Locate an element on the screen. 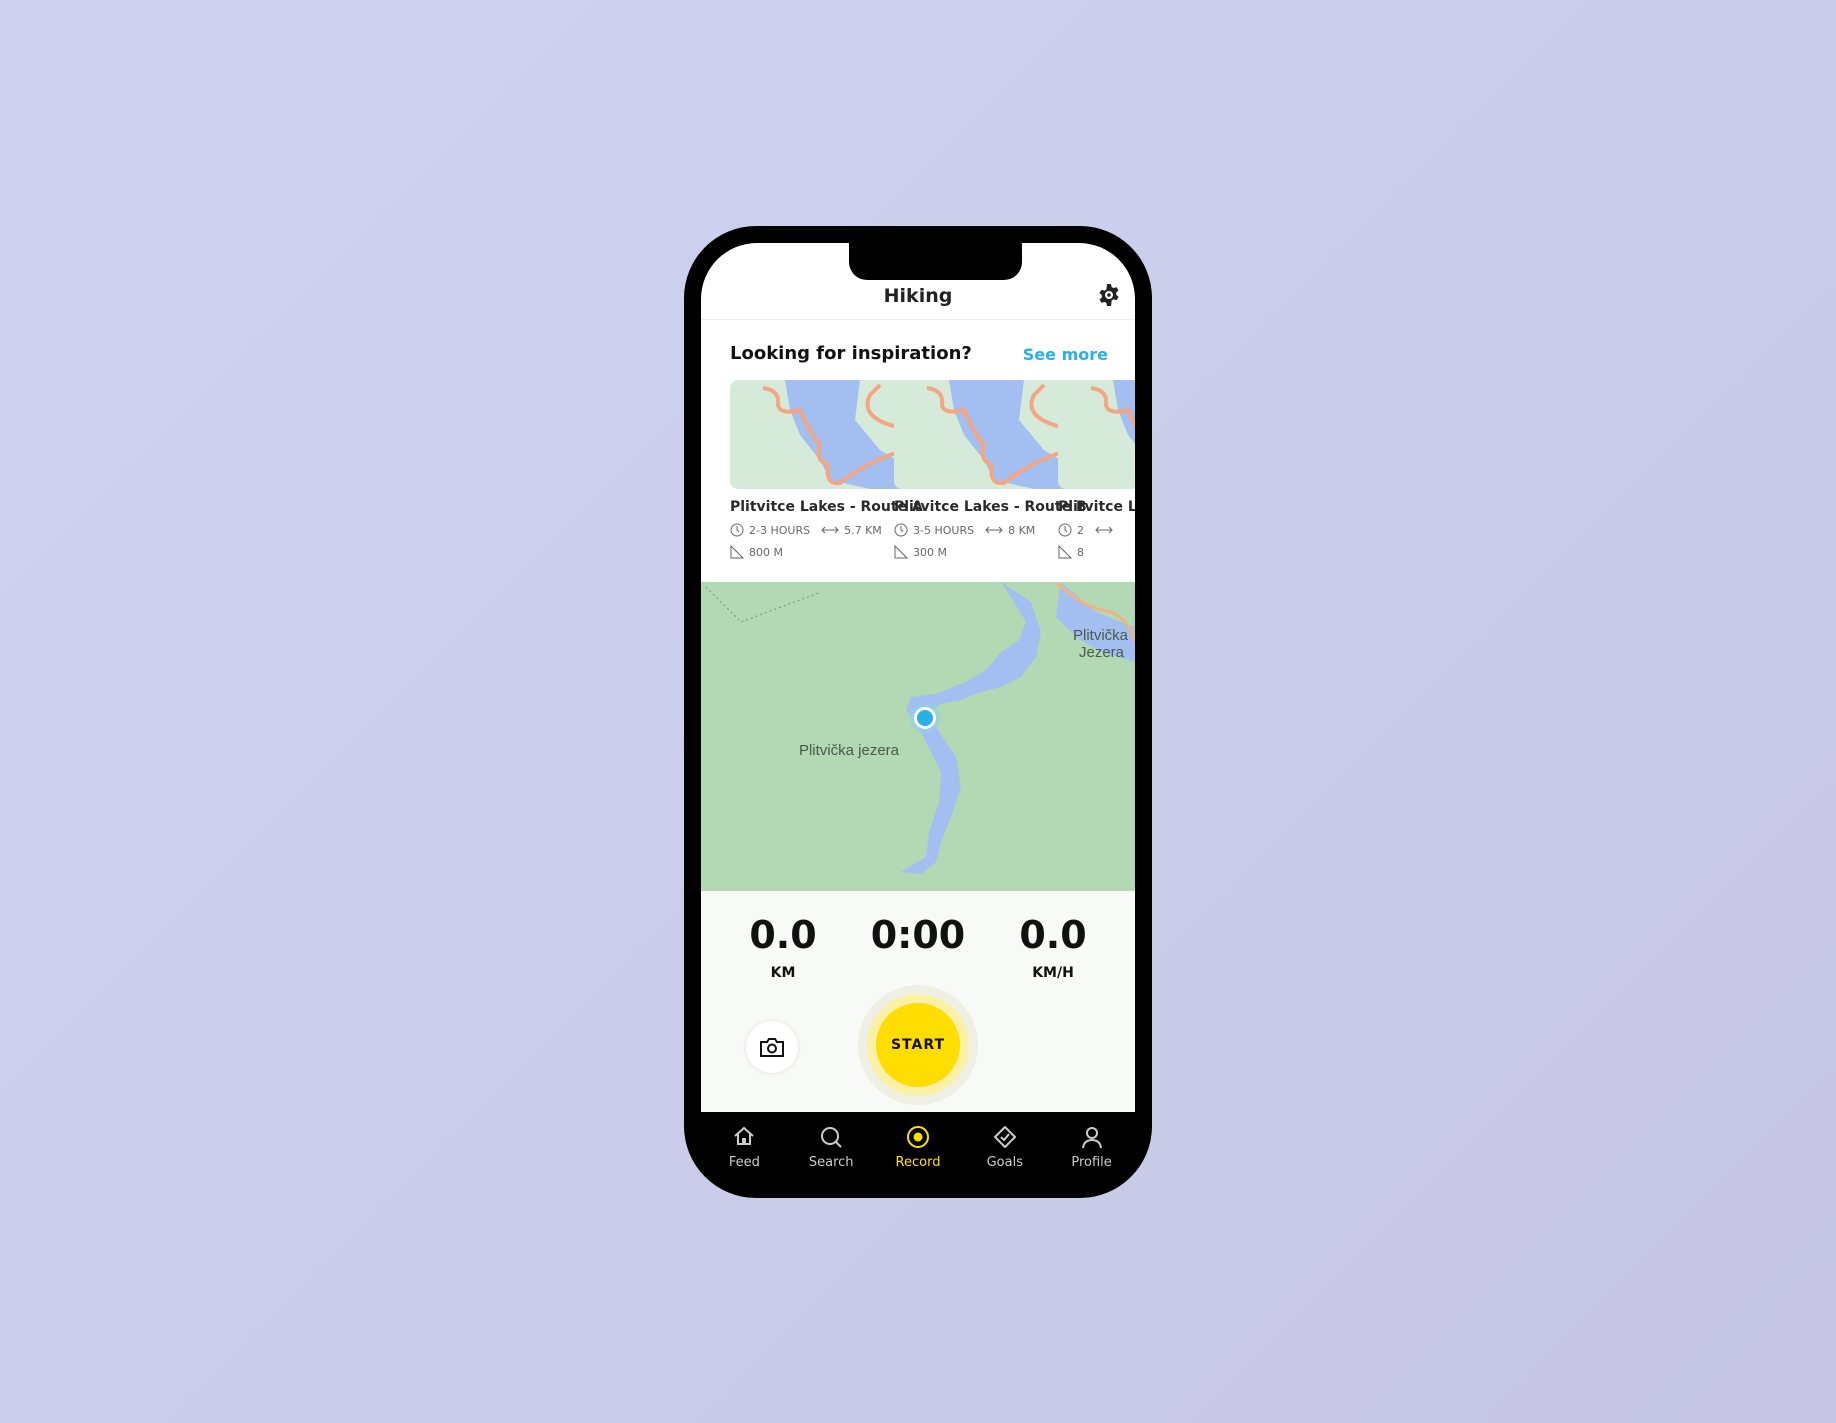 This screenshot has width=1836, height=1423. search-icon is located at coordinates (831, 1137).